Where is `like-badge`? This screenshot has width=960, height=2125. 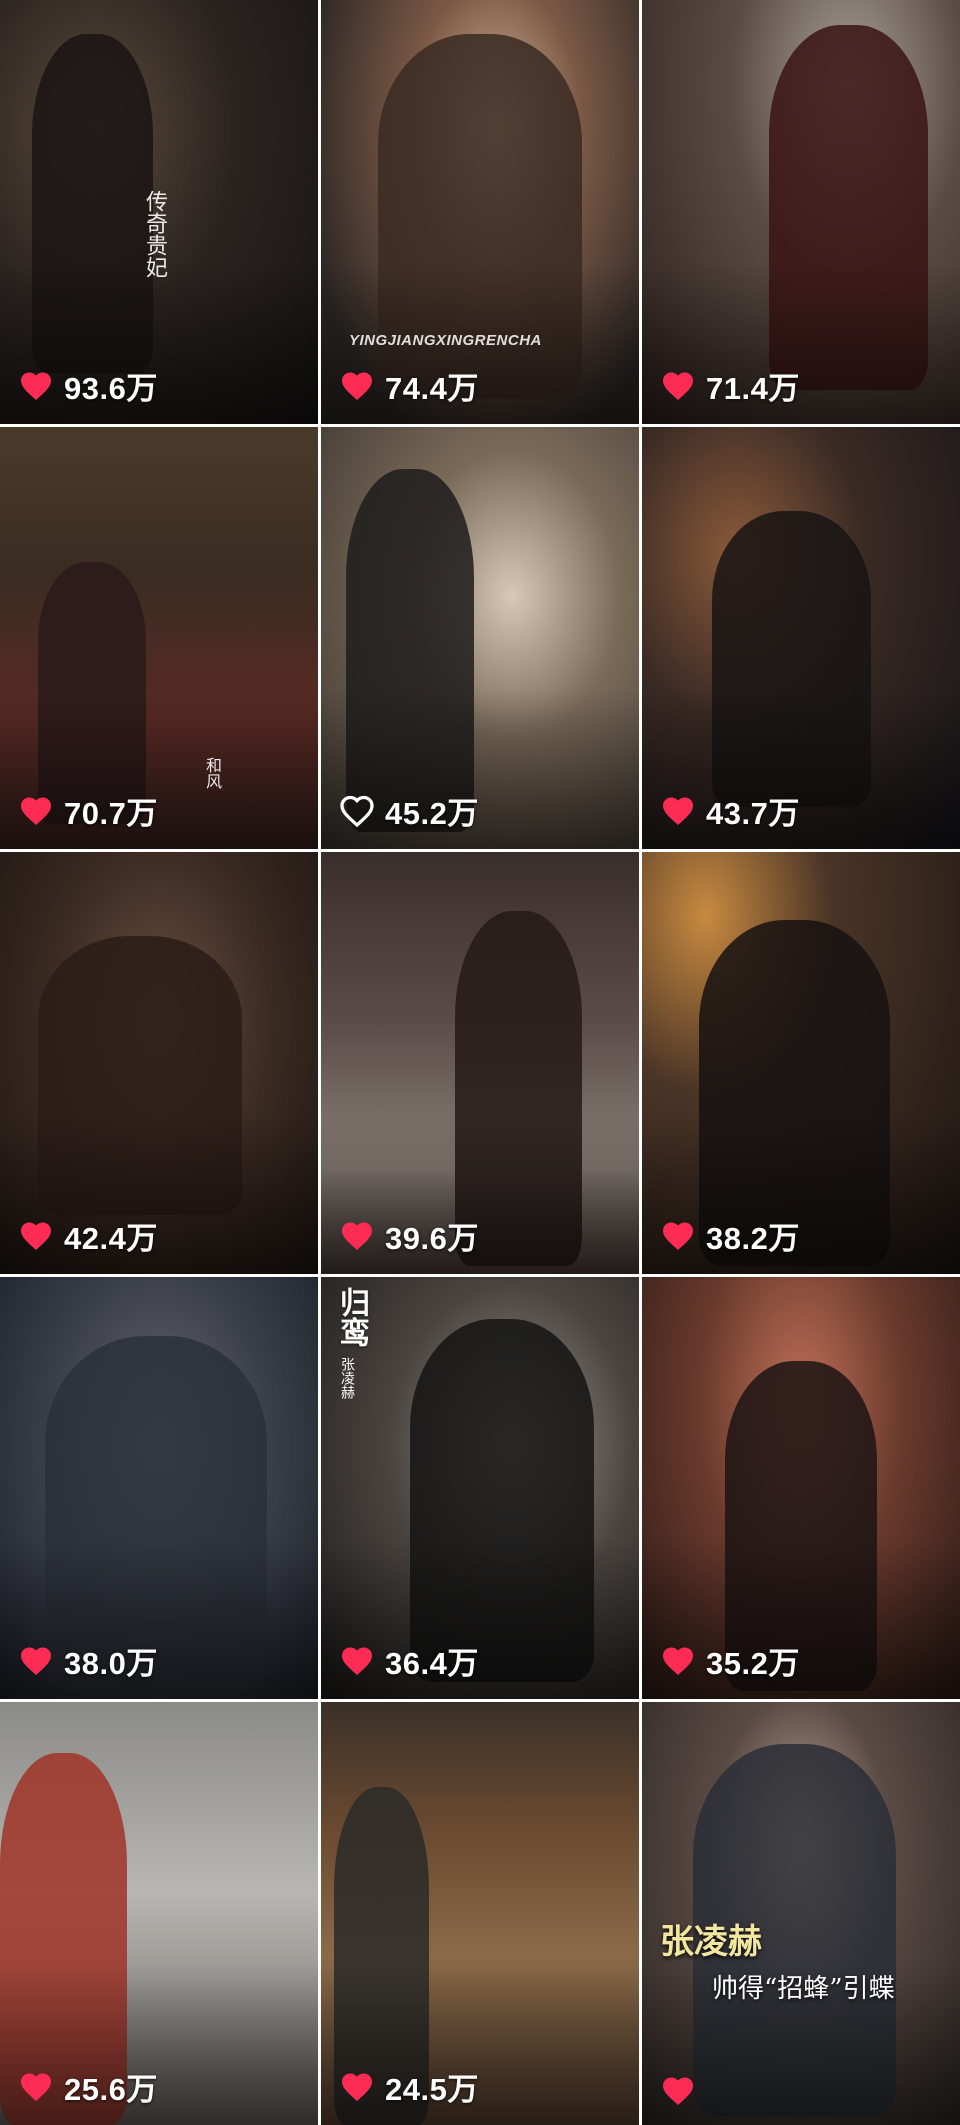
like-badge is located at coordinates (683, 2091).